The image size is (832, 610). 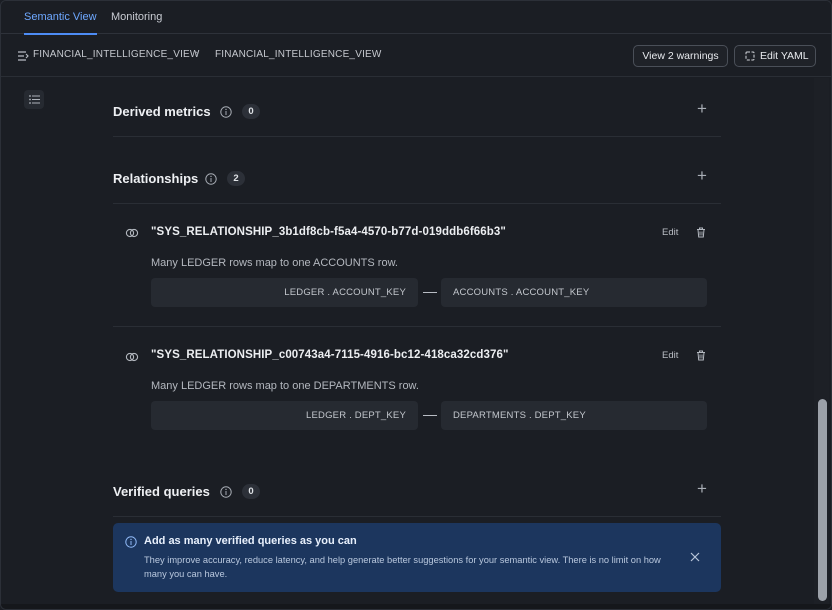 I want to click on bottom-edge, so click(x=416, y=606).